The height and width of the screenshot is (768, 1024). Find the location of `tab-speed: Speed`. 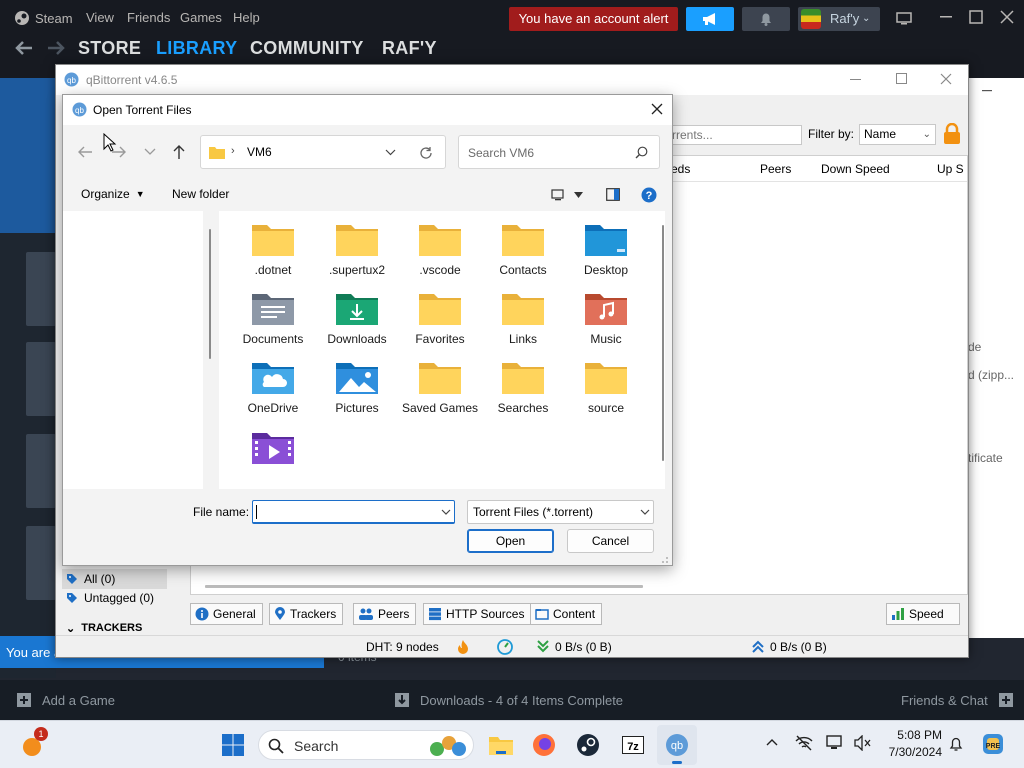

tab-speed: Speed is located at coordinates (923, 614).